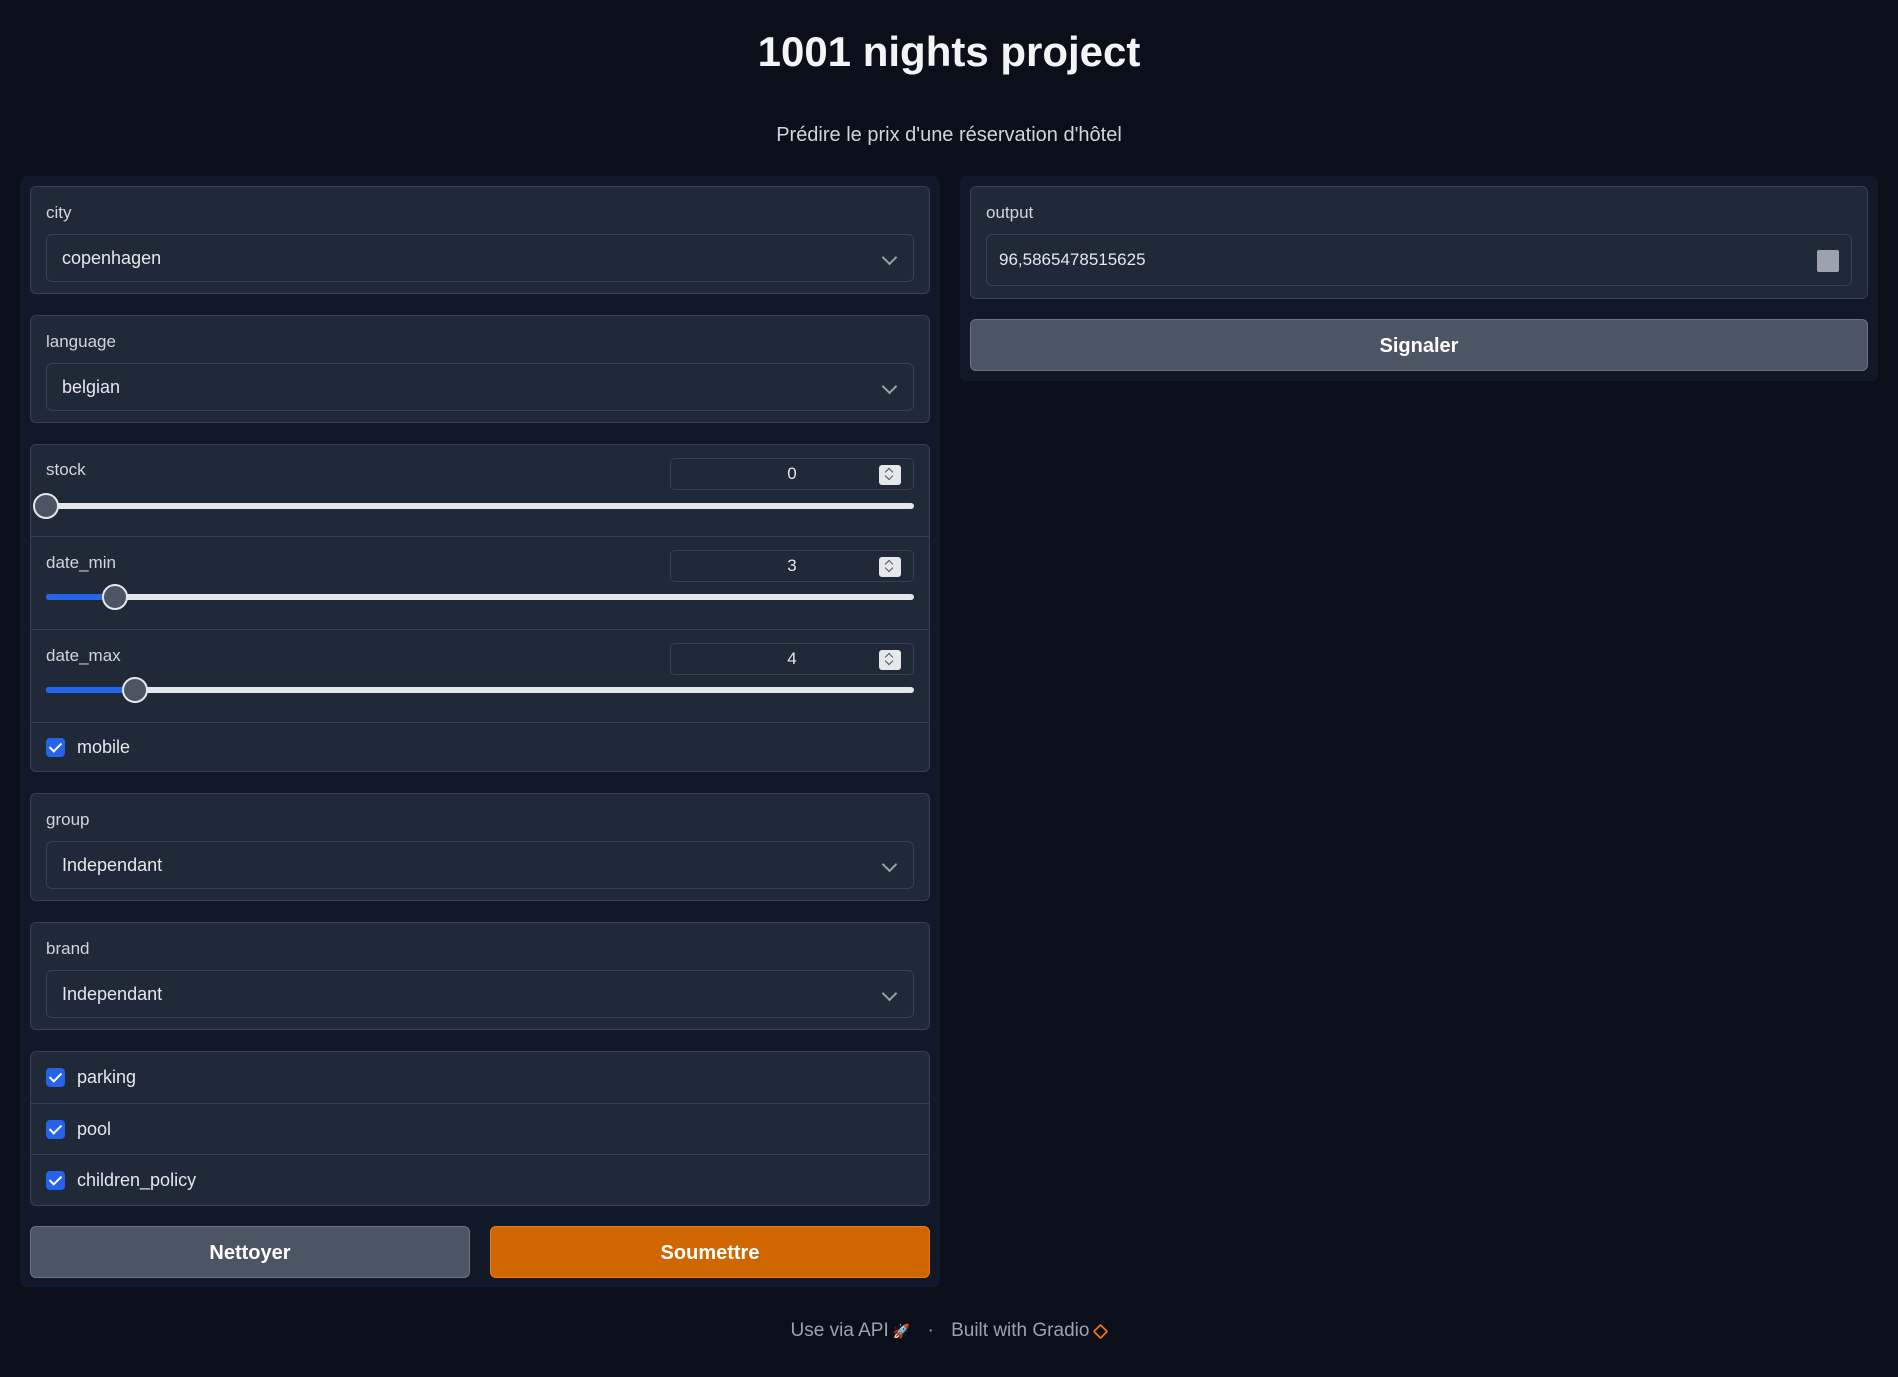 Image resolution: width=1898 pixels, height=1377 pixels. I want to click on stock-value: 0, so click(792, 473).